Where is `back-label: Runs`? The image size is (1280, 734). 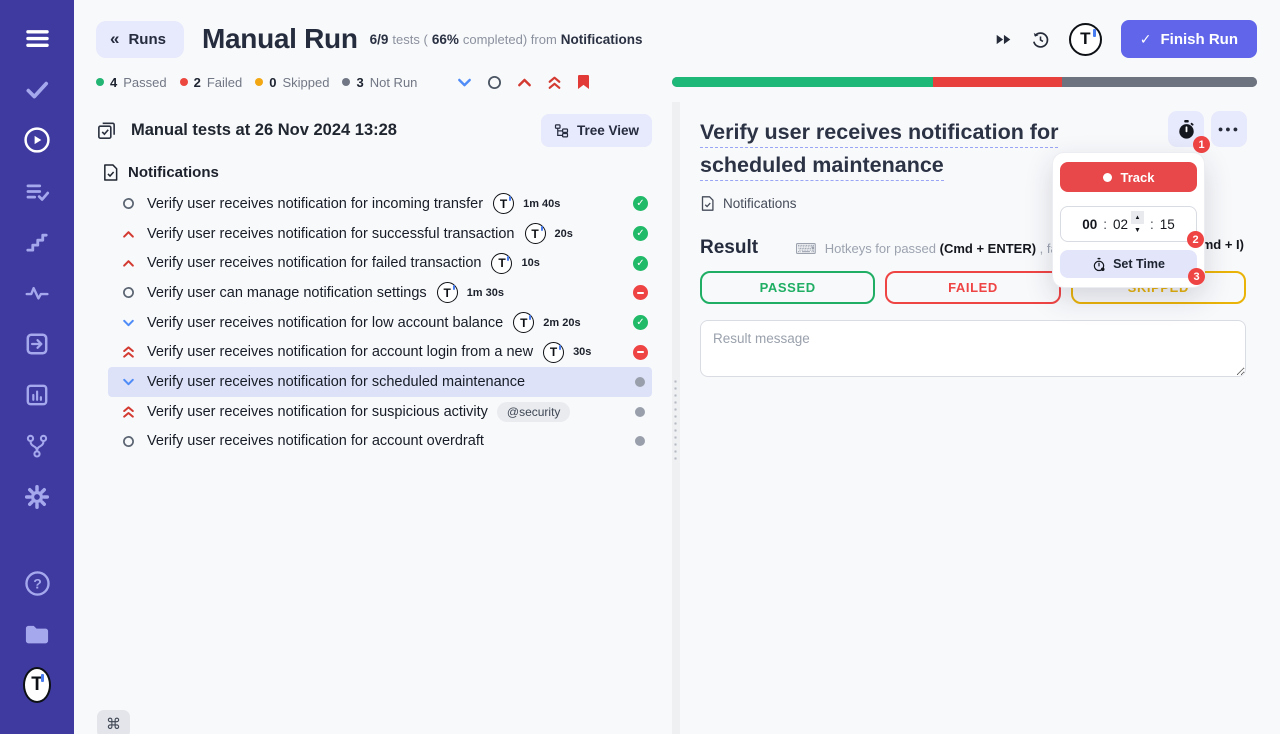
back-label: Runs is located at coordinates (147, 39).